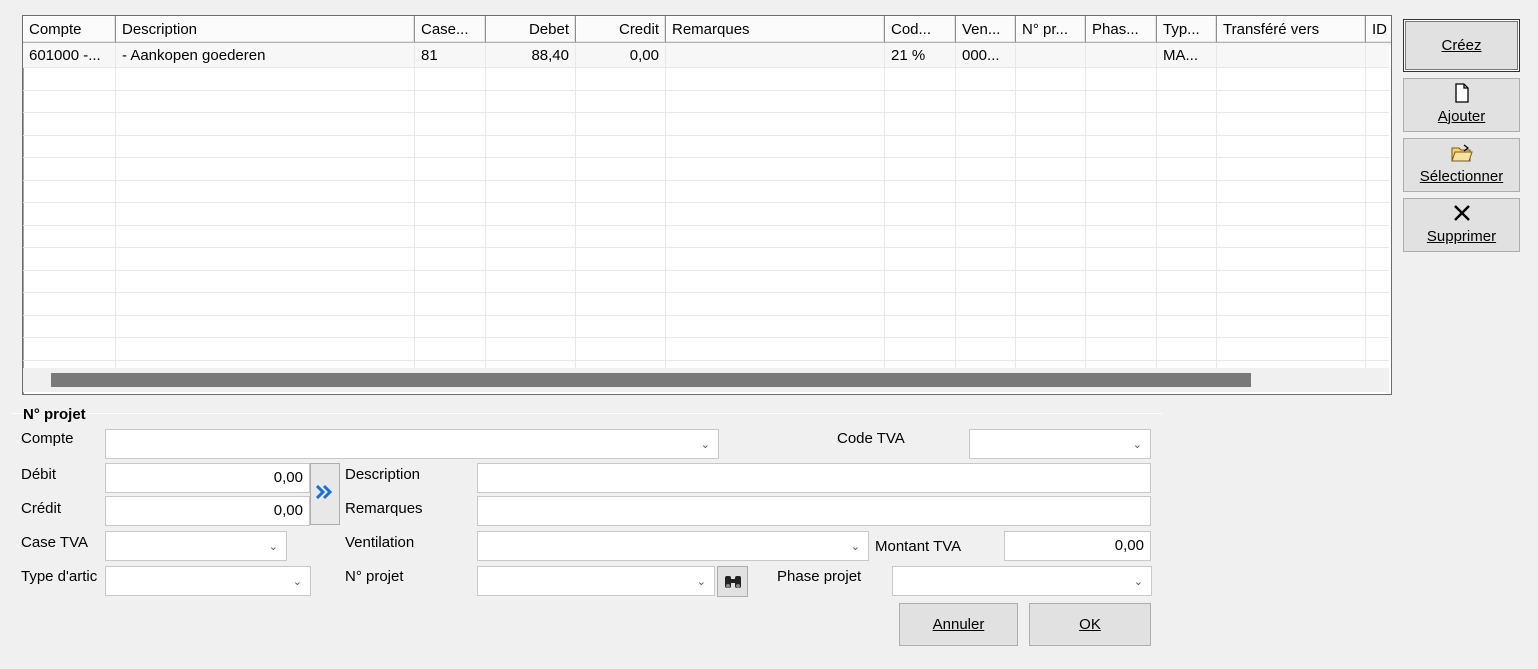 This screenshot has height=669, width=1538. Describe the element at coordinates (1121, 56) in the screenshot. I see `cell-phase` at that location.